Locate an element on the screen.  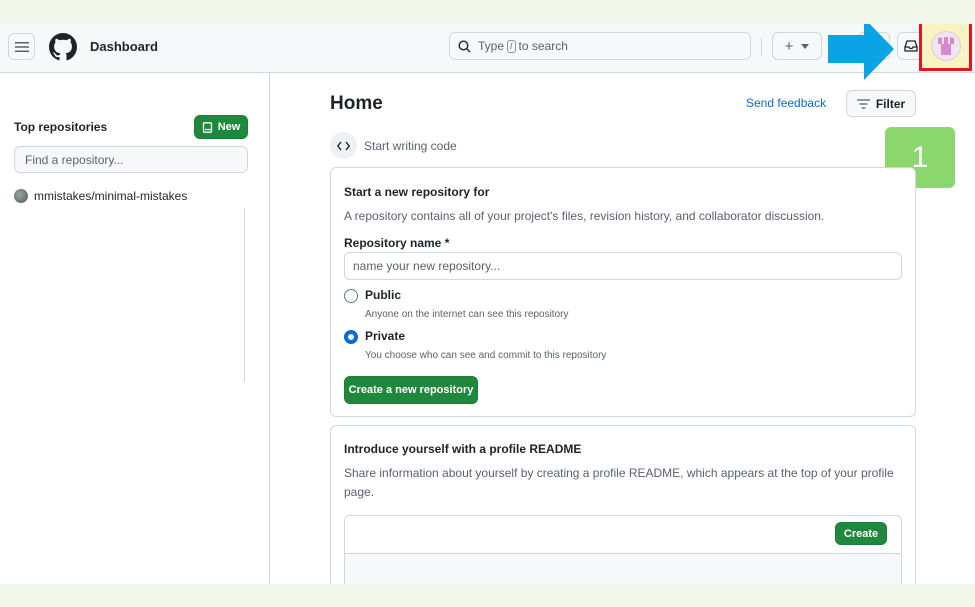
code-icon is located at coordinates (343, 145).